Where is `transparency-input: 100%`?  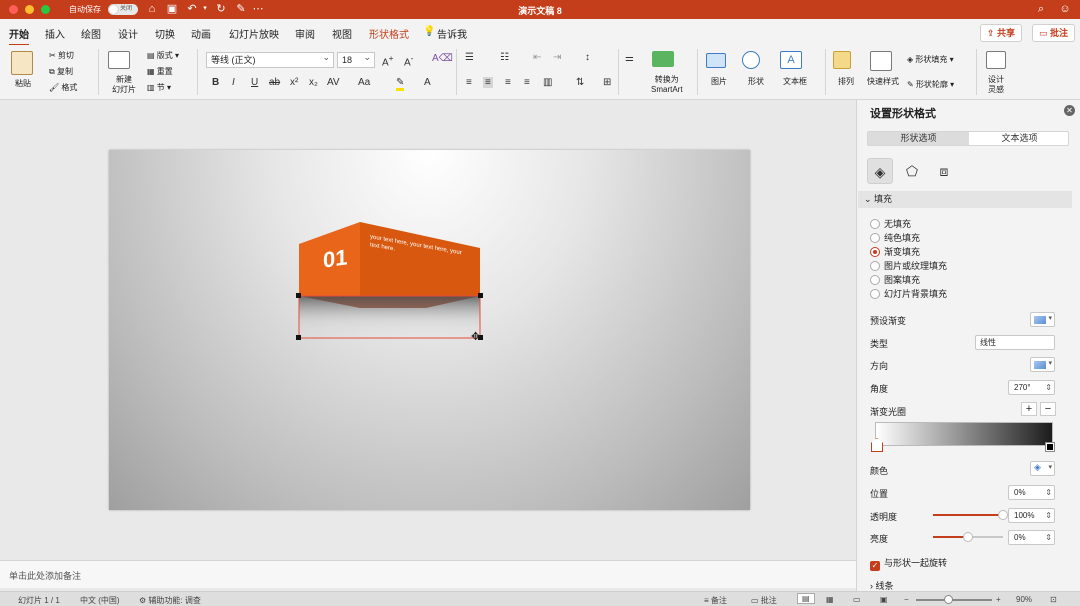 transparency-input: 100% is located at coordinates (1031, 515).